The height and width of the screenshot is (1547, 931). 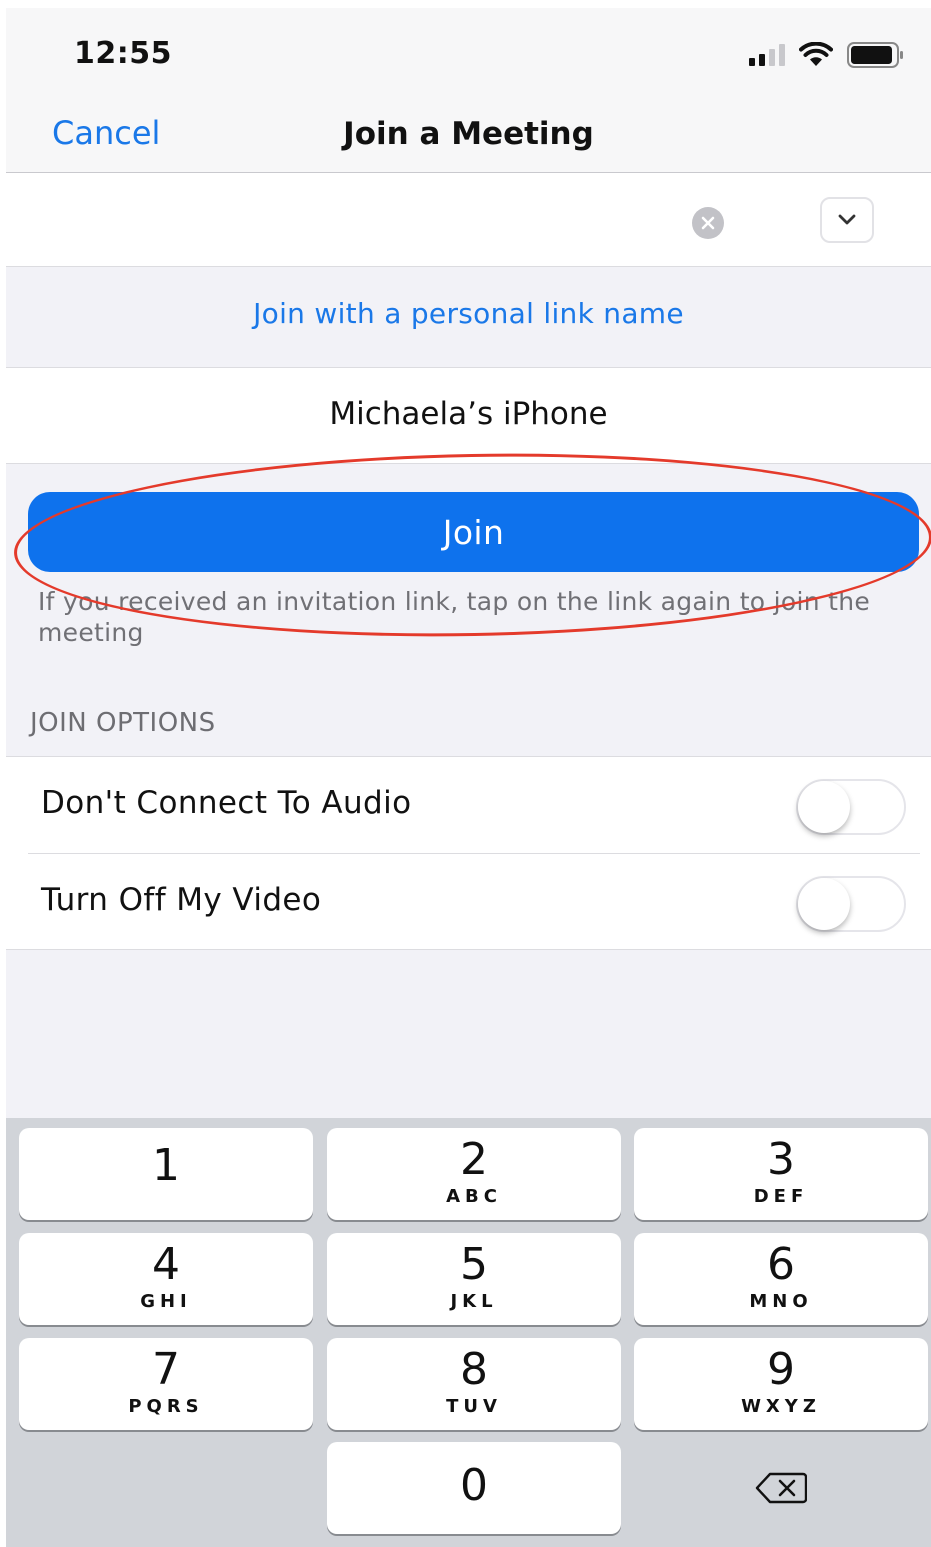 I want to click on signal-icon, so click(x=767, y=55).